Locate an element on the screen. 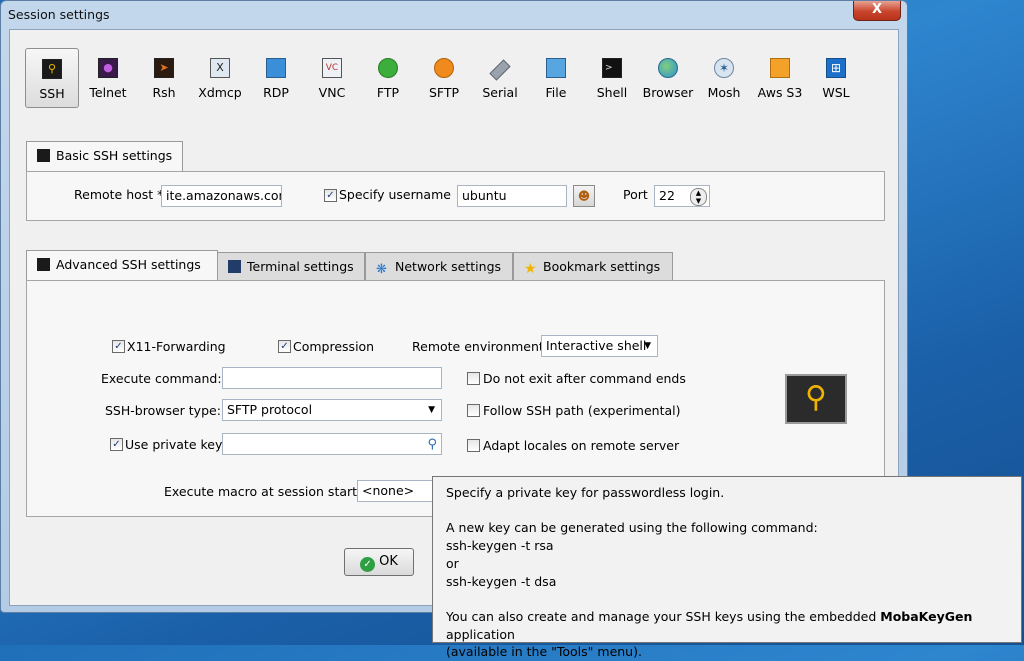 The image size is (1024, 661). window-title: Session settings is located at coordinates (59, 14).